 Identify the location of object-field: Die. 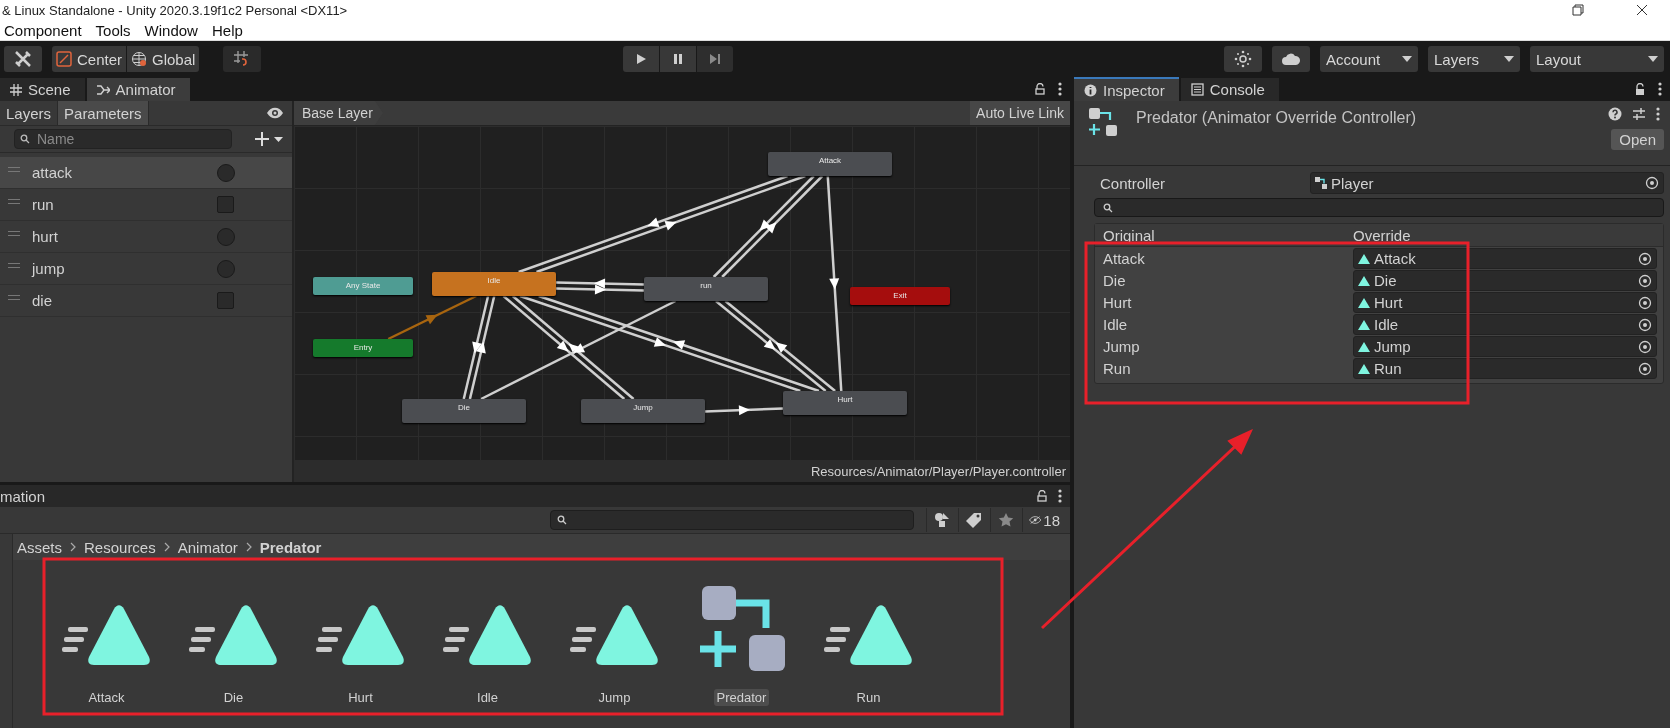
(1505, 280).